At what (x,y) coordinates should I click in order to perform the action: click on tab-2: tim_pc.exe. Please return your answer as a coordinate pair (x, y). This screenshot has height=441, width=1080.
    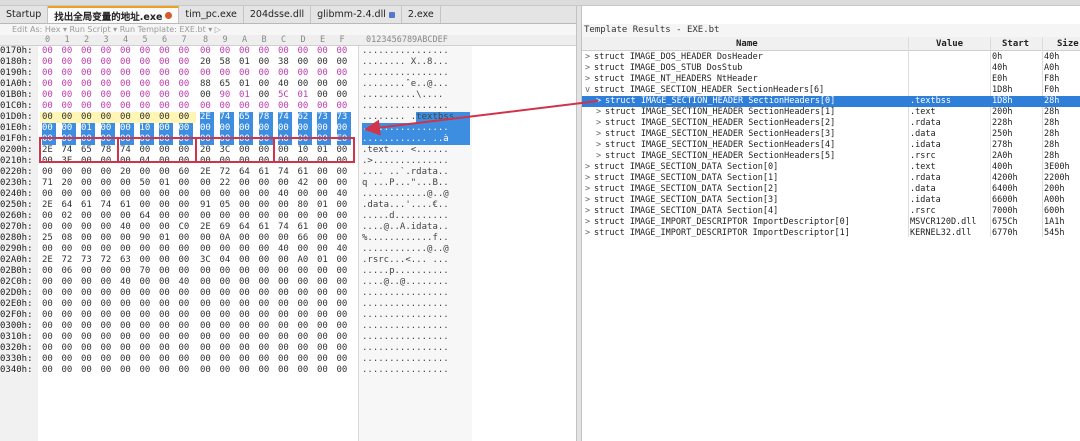
    Looking at the image, I should click on (211, 14).